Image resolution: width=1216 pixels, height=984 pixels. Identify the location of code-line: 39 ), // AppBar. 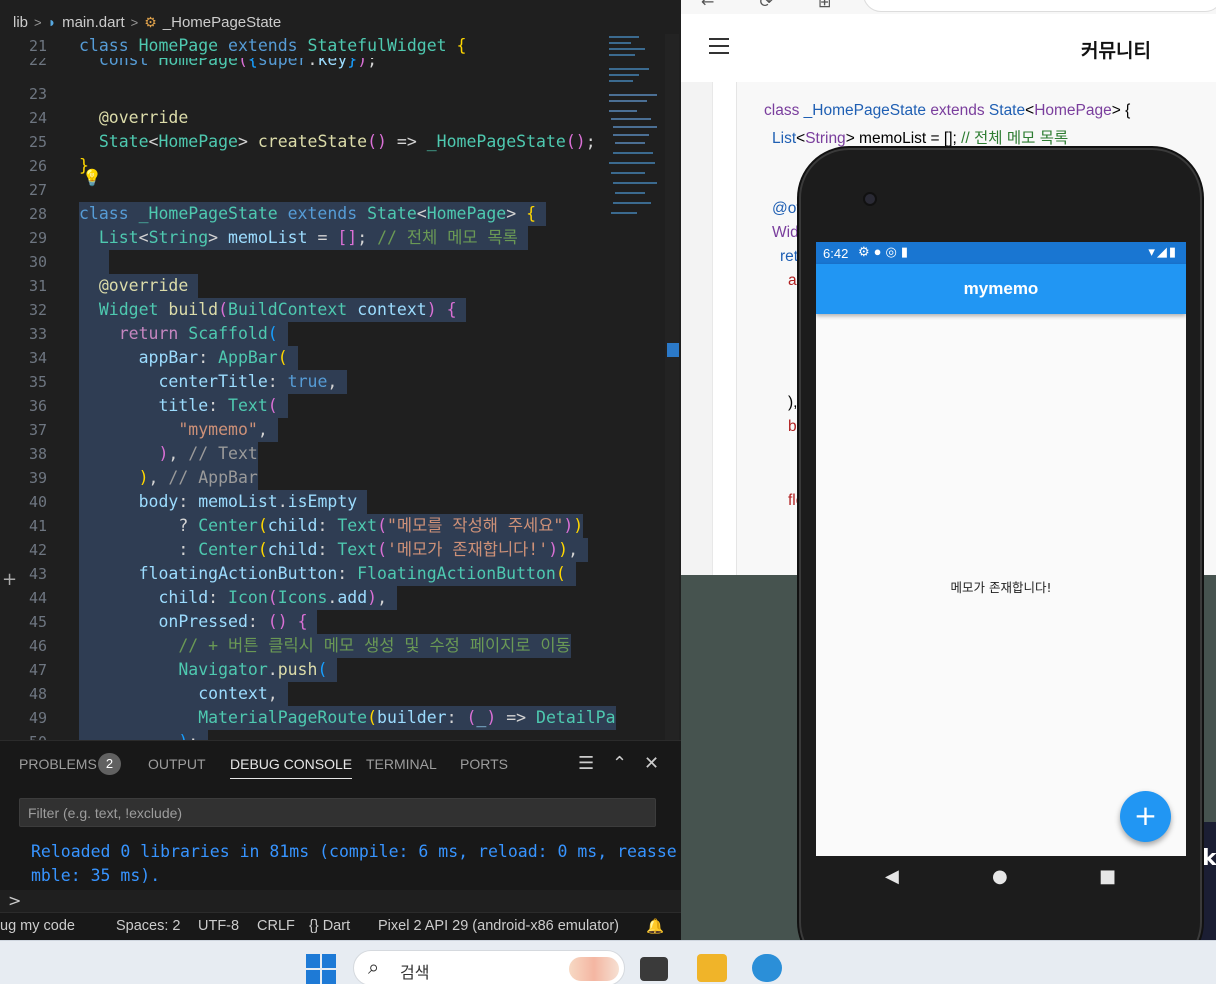
(300, 478).